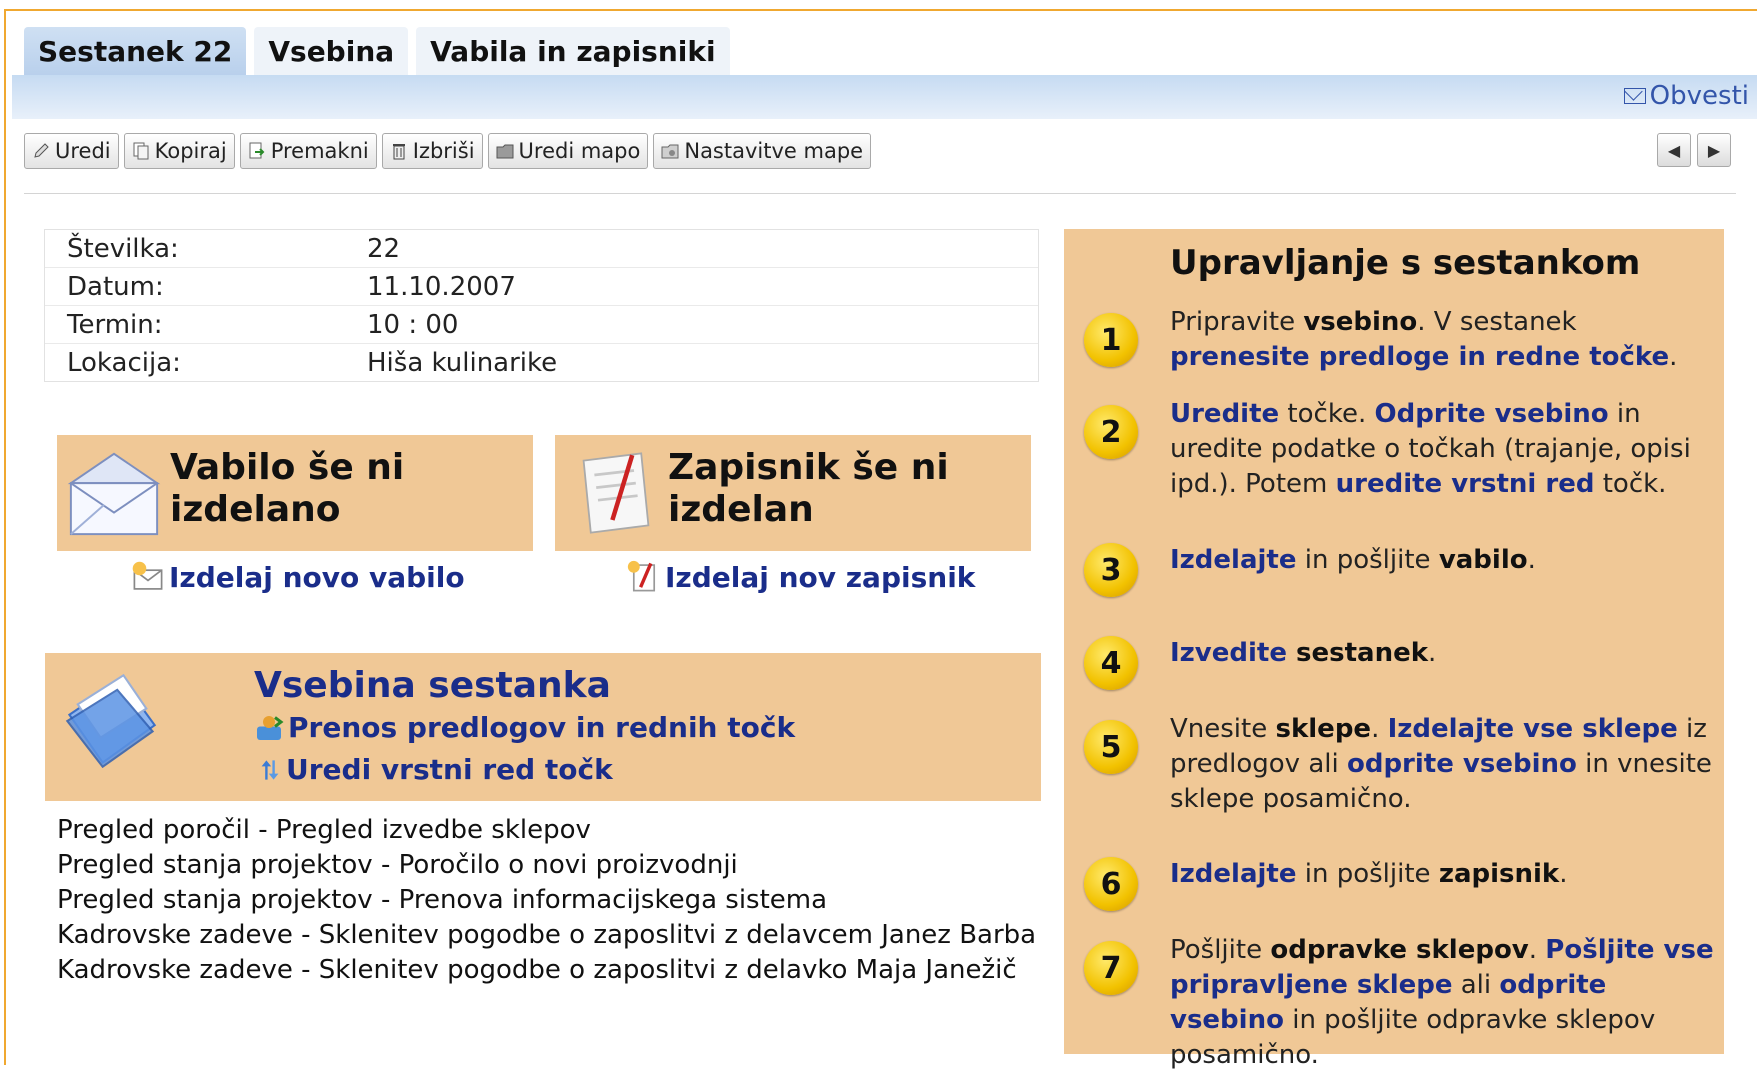  Describe the element at coordinates (41, 150) in the screenshot. I see `pencil-icon` at that location.